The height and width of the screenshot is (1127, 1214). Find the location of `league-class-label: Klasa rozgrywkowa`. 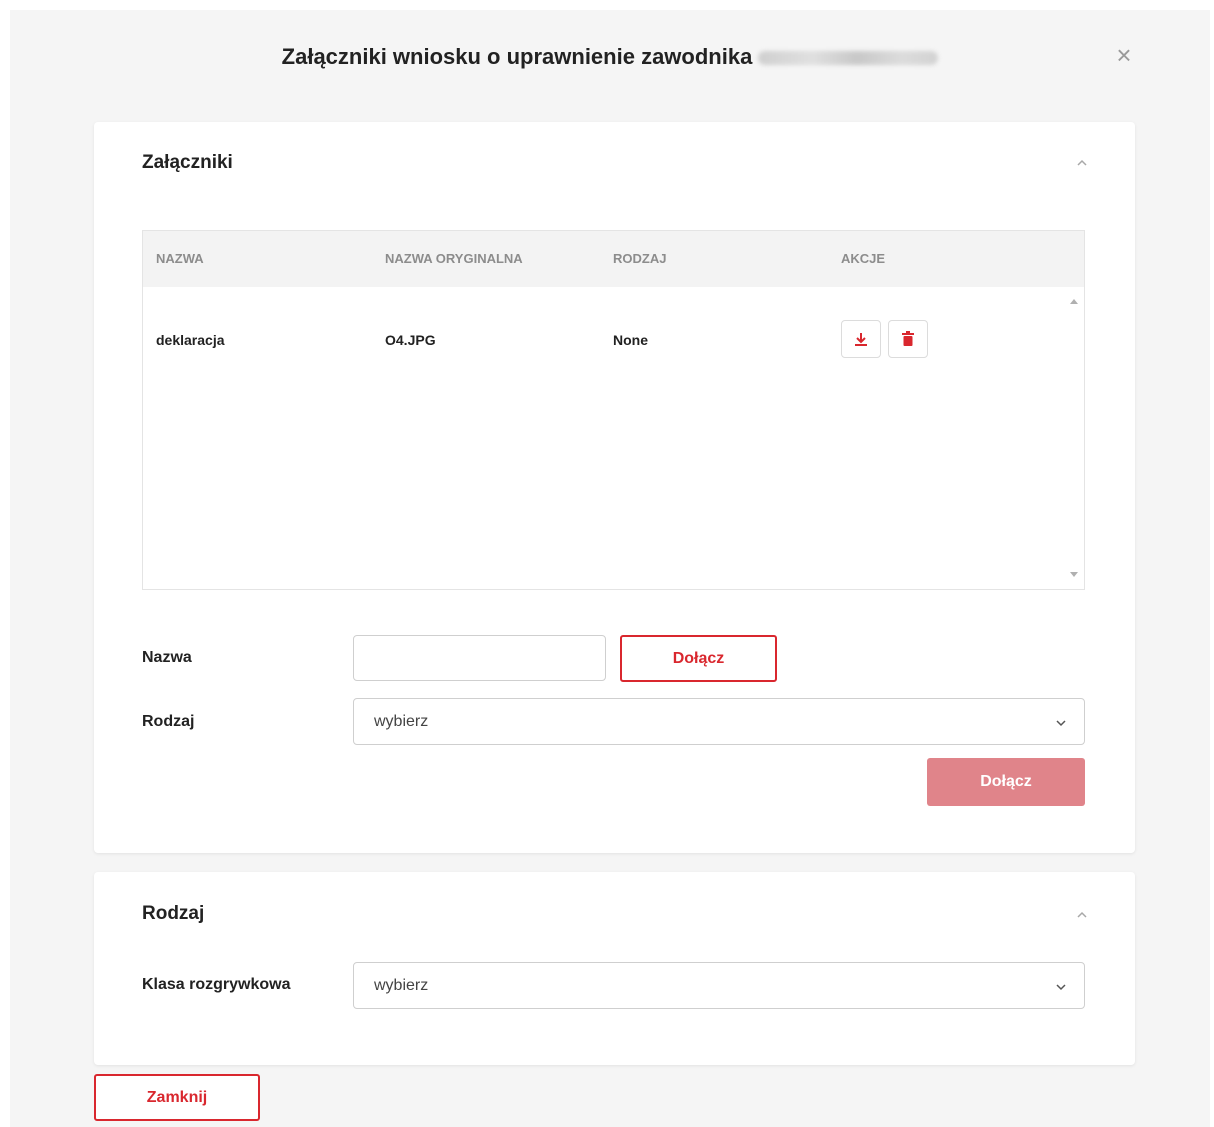

league-class-label: Klasa rozgrywkowa is located at coordinates (216, 984).